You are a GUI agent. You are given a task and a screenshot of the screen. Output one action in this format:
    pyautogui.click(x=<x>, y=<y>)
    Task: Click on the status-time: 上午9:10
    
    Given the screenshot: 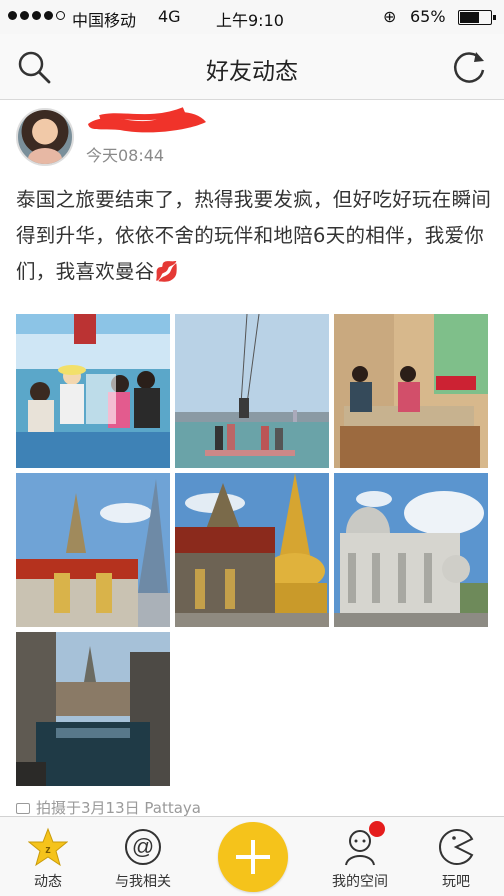 What is the action you would take?
    pyautogui.click(x=250, y=20)
    